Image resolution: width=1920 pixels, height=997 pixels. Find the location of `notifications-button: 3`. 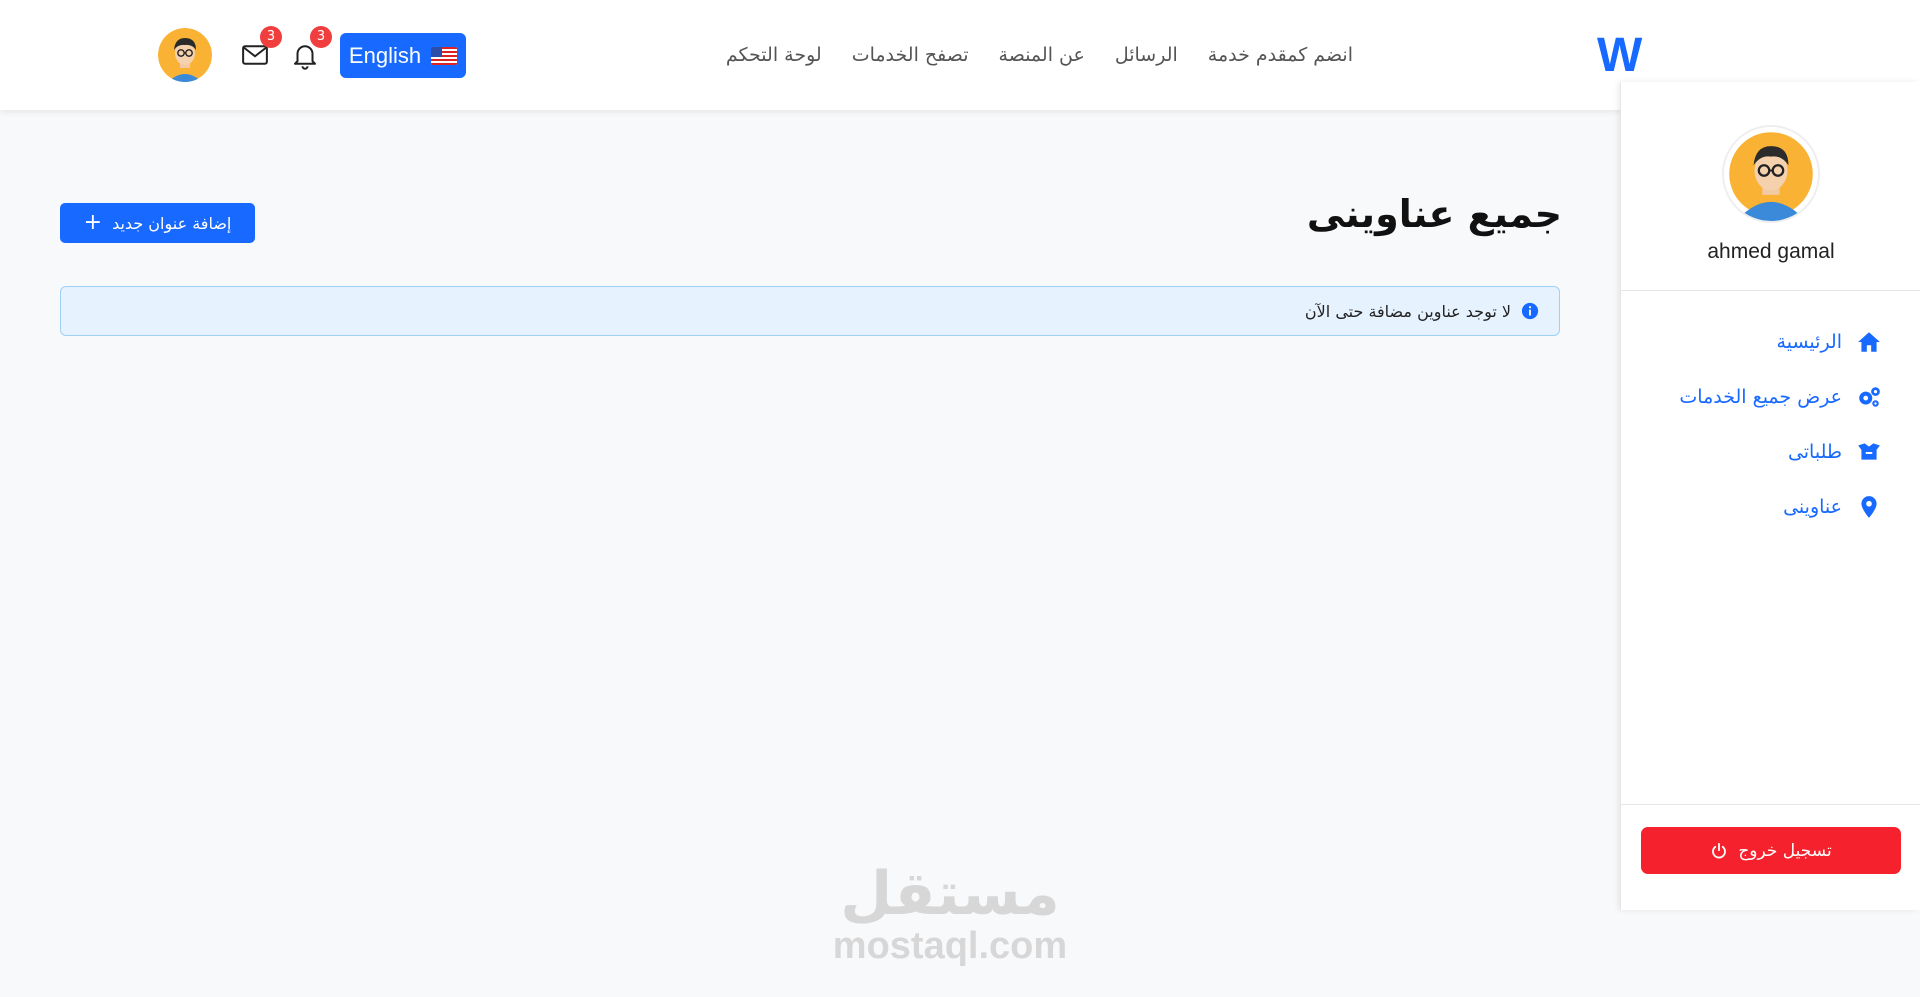

notifications-button: 3 is located at coordinates (310, 49).